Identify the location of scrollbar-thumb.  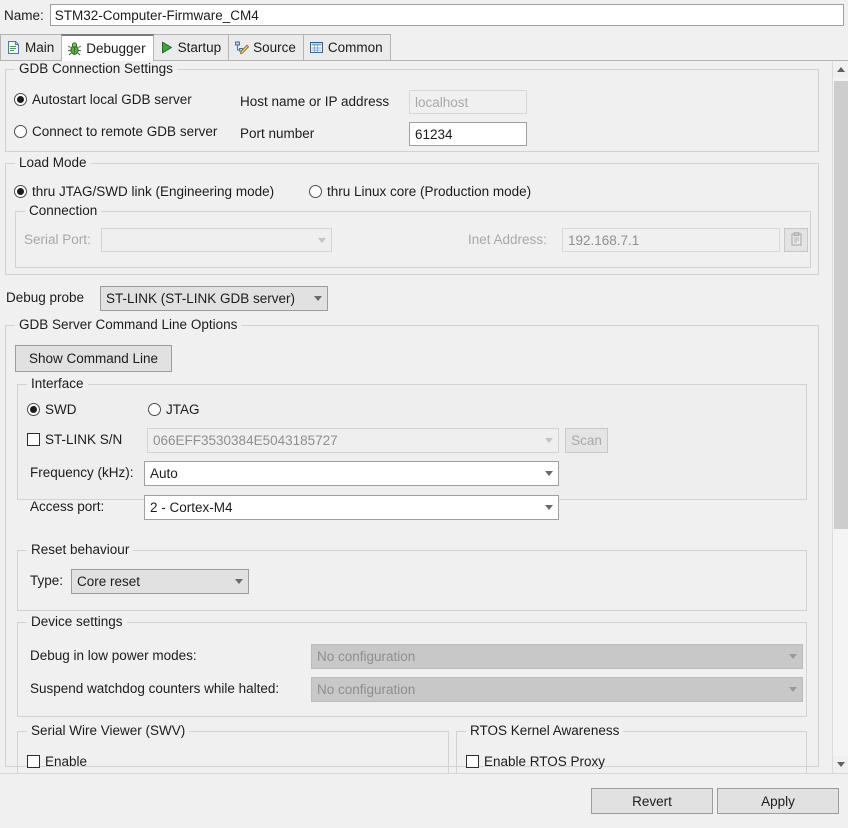
(841, 305).